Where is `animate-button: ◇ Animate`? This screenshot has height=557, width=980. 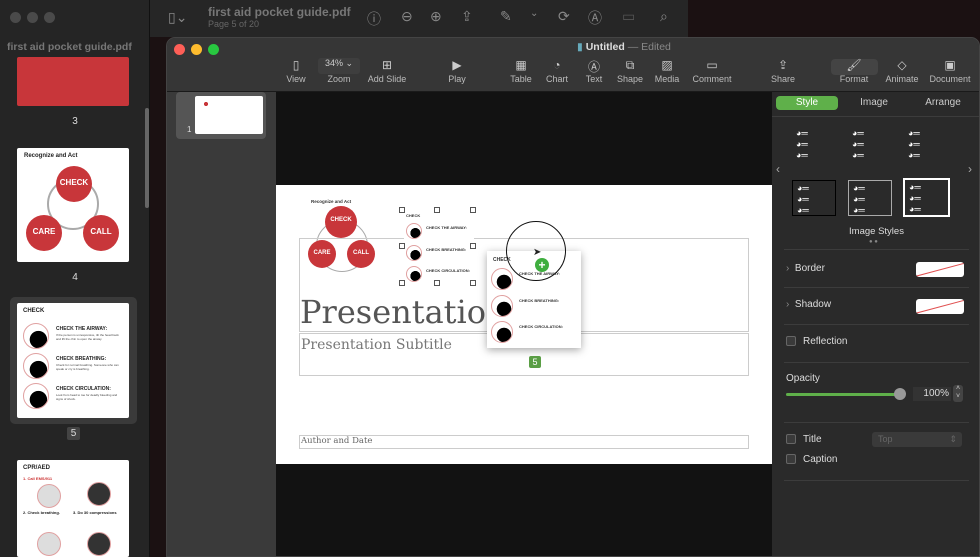 animate-button: ◇ Animate is located at coordinates (902, 71).